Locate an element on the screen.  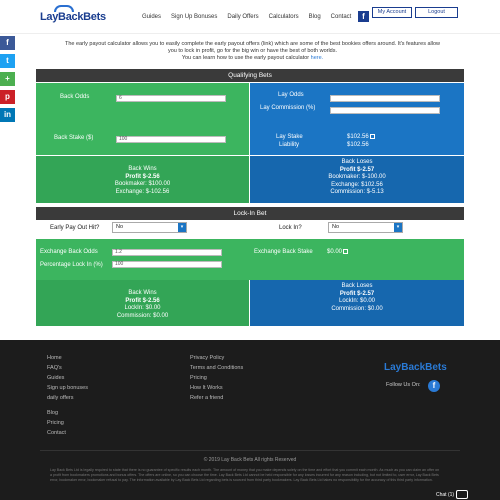
pinterest-share-icon: p is located at coordinates (7, 97).